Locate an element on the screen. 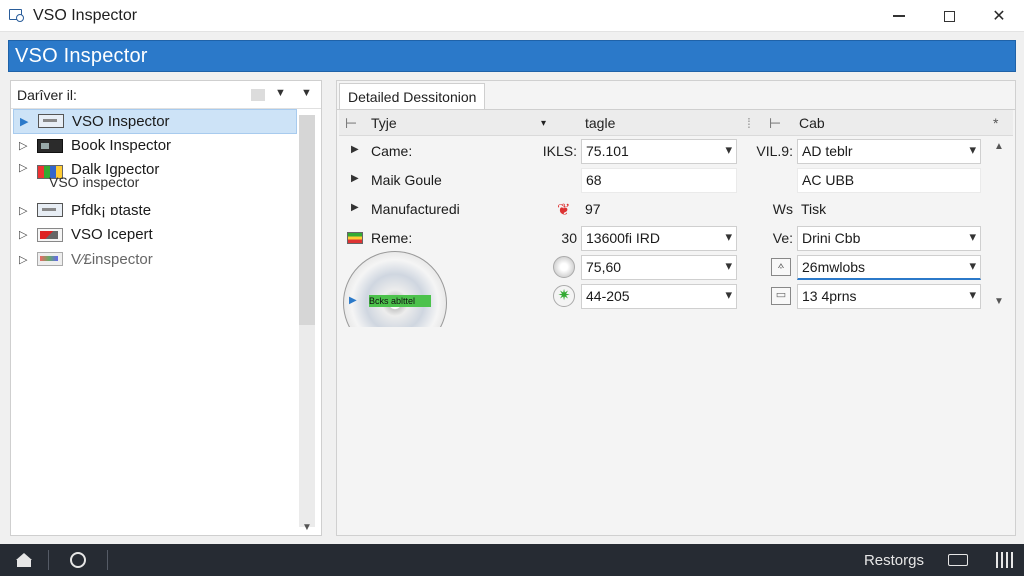  property-value-combo: Drini Cbb is located at coordinates (889, 238).